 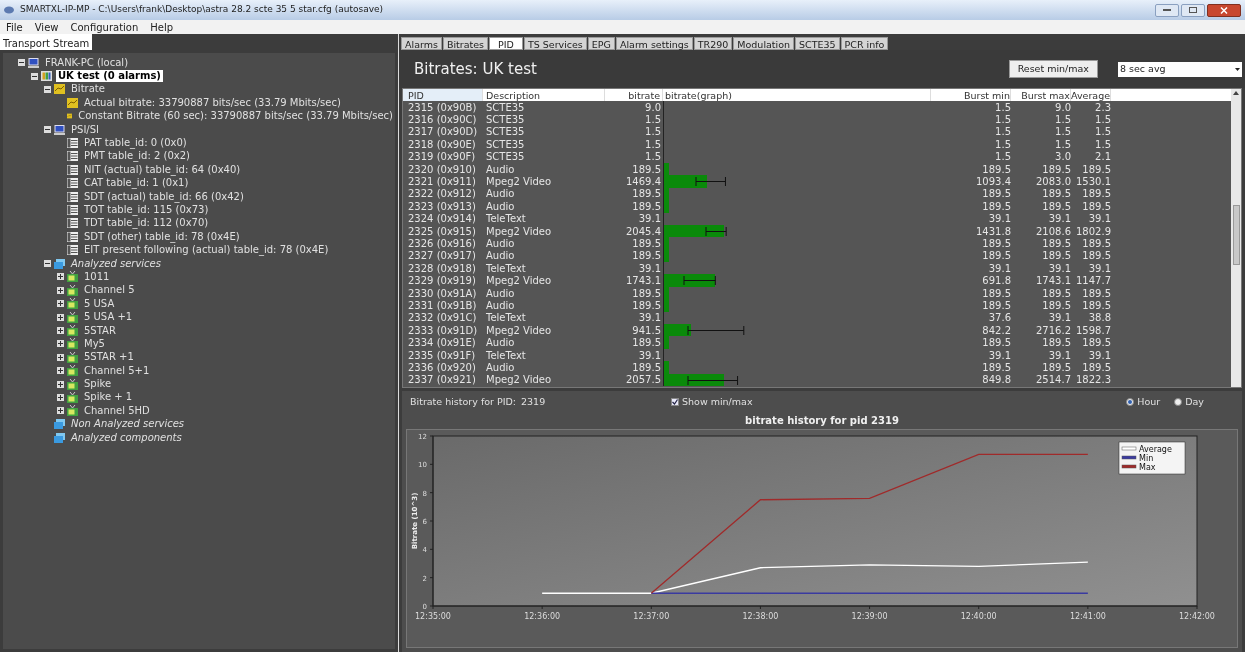 I want to click on tree-item: TDT table_id: 112 (0x70), so click(x=146, y=223).